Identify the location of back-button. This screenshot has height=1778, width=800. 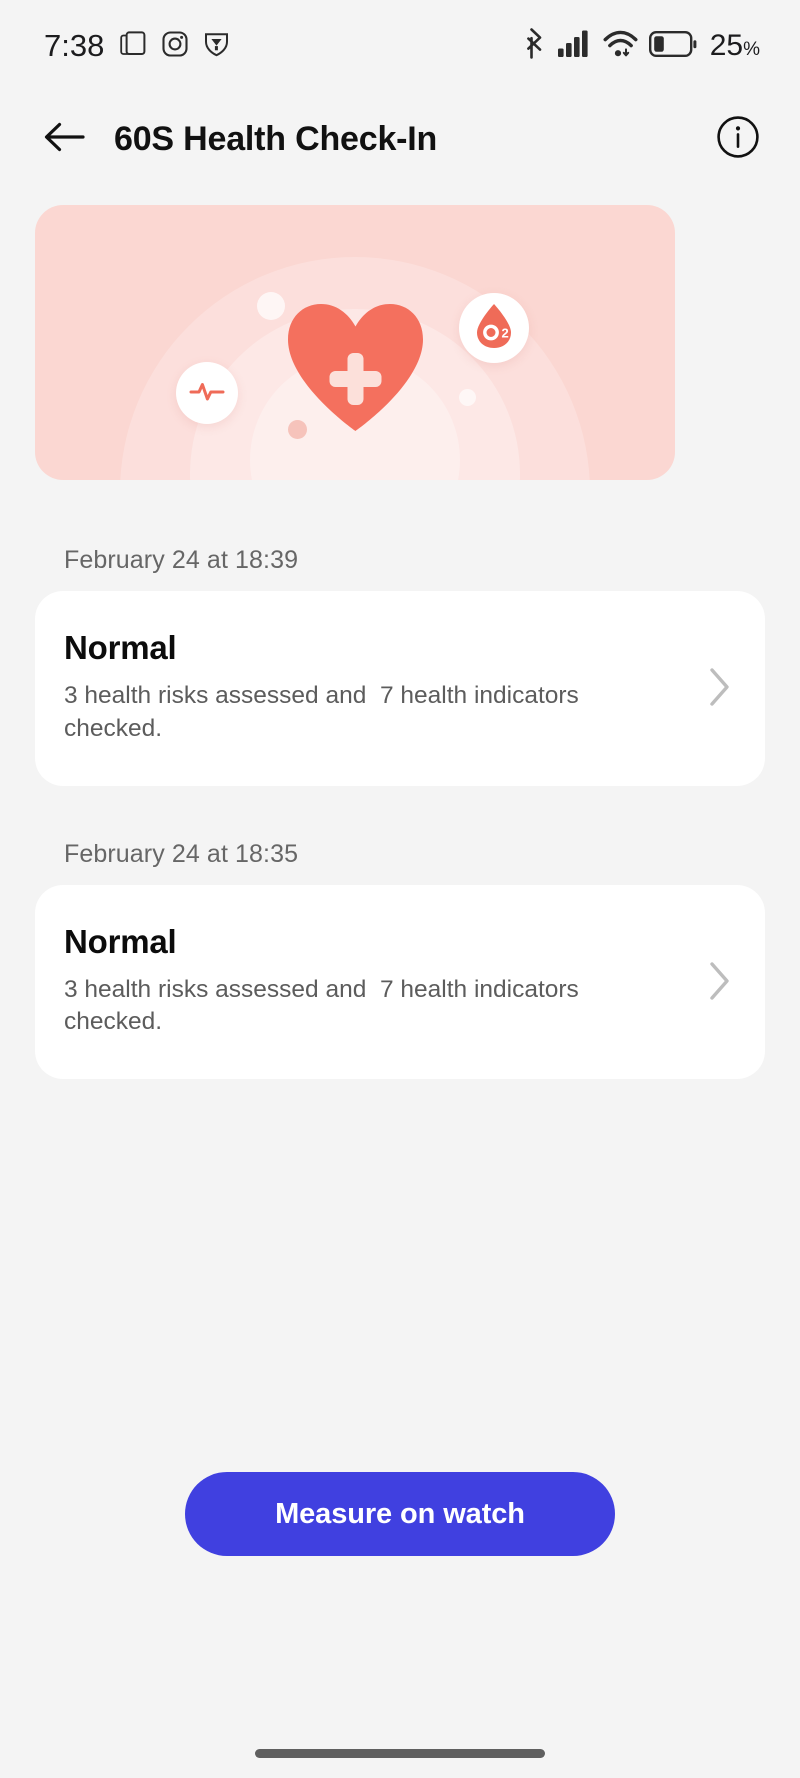
(64, 140).